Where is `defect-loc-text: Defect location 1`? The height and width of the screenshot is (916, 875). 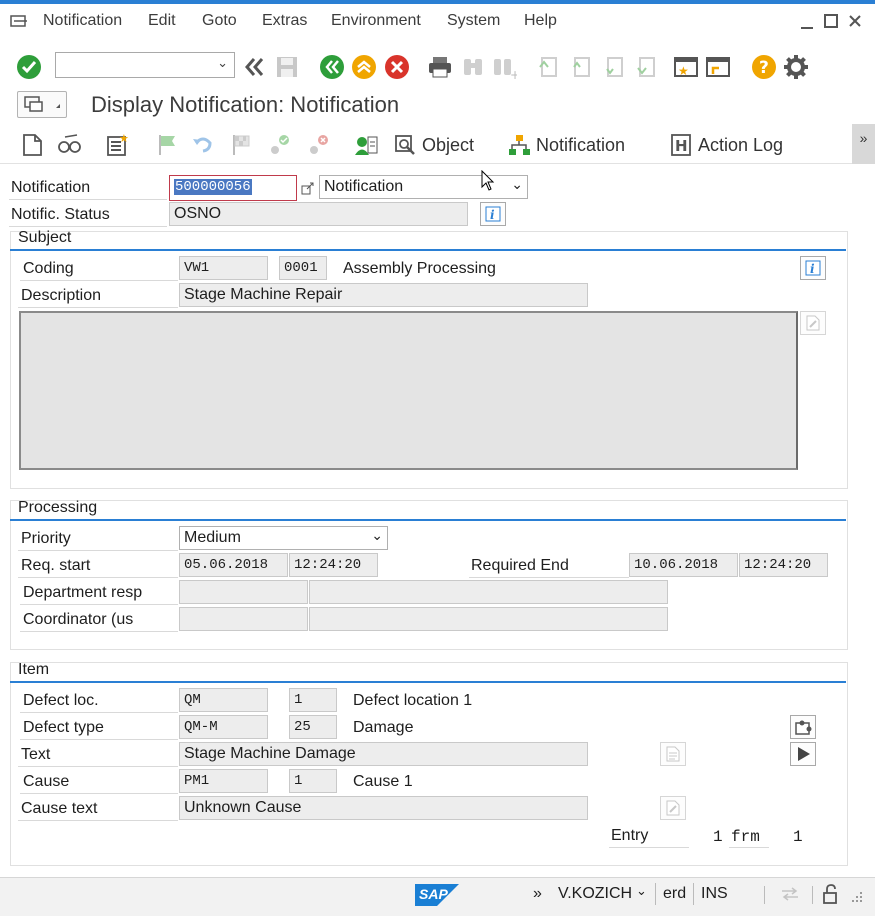 defect-loc-text: Defect location 1 is located at coordinates (413, 700).